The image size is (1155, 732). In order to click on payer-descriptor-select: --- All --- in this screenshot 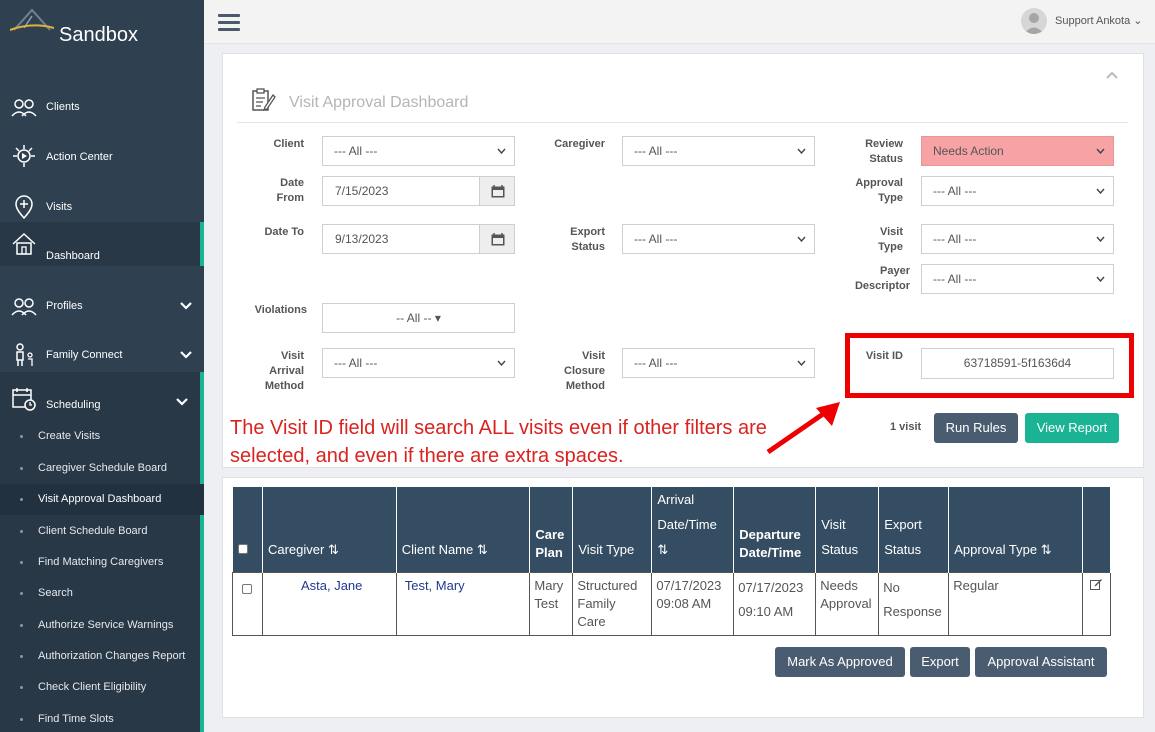, I will do `click(1017, 279)`.